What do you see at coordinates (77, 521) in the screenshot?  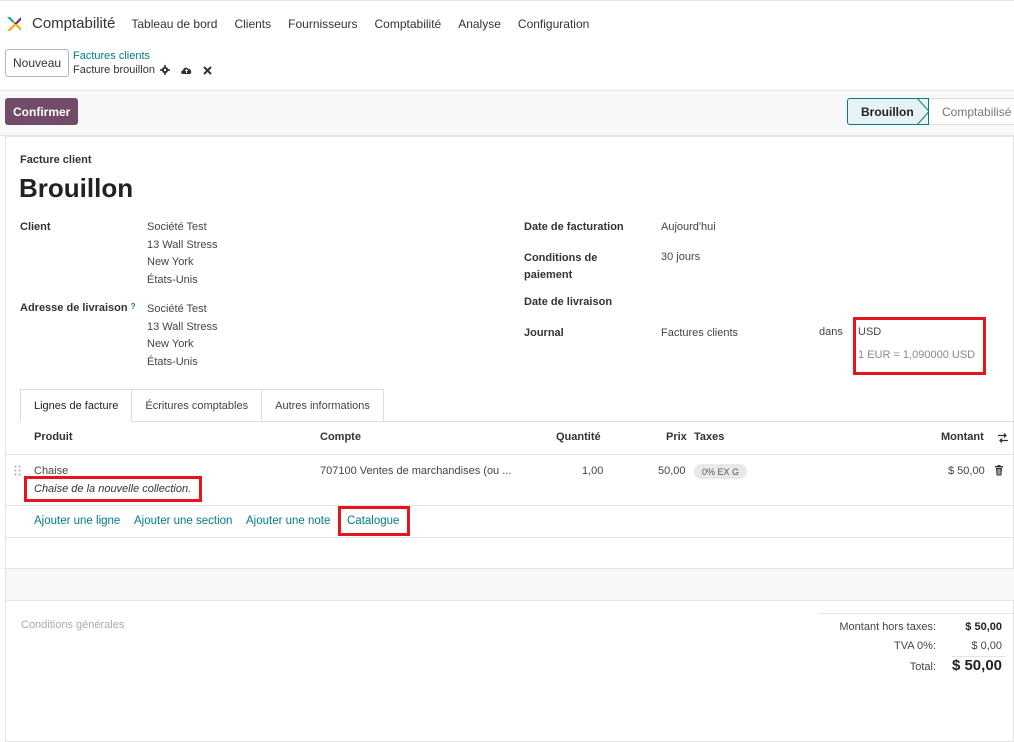 I see `add-line-link: Ajouter une ligne` at bounding box center [77, 521].